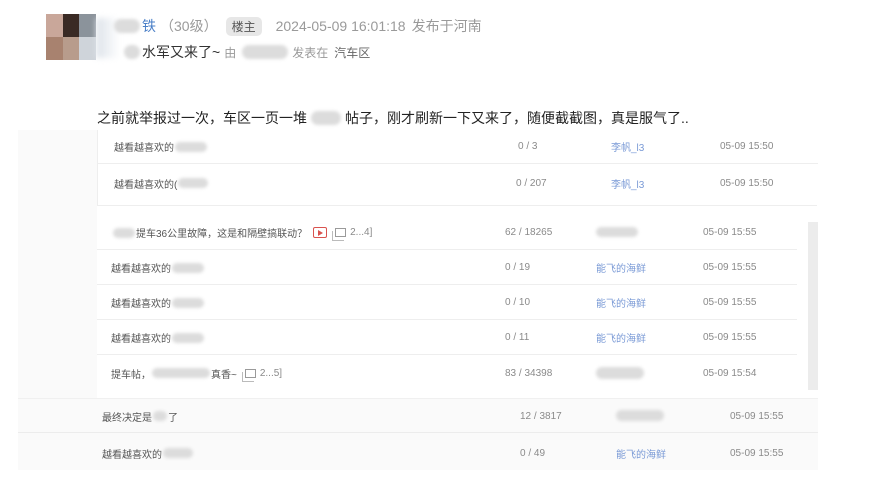 The image size is (892, 481). I want to click on thread-row: 提车帖， 真香~ 2...5] 83 / 34398 05-09 15:54, so click(447, 373).